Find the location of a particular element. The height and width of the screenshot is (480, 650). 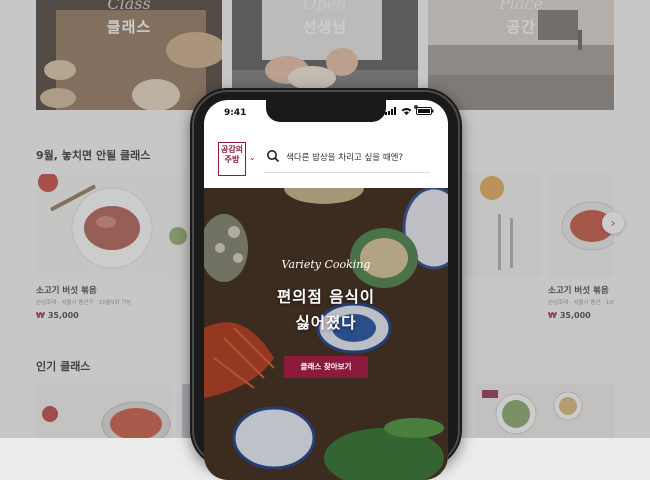

status-time: 9:41 is located at coordinates (235, 113).